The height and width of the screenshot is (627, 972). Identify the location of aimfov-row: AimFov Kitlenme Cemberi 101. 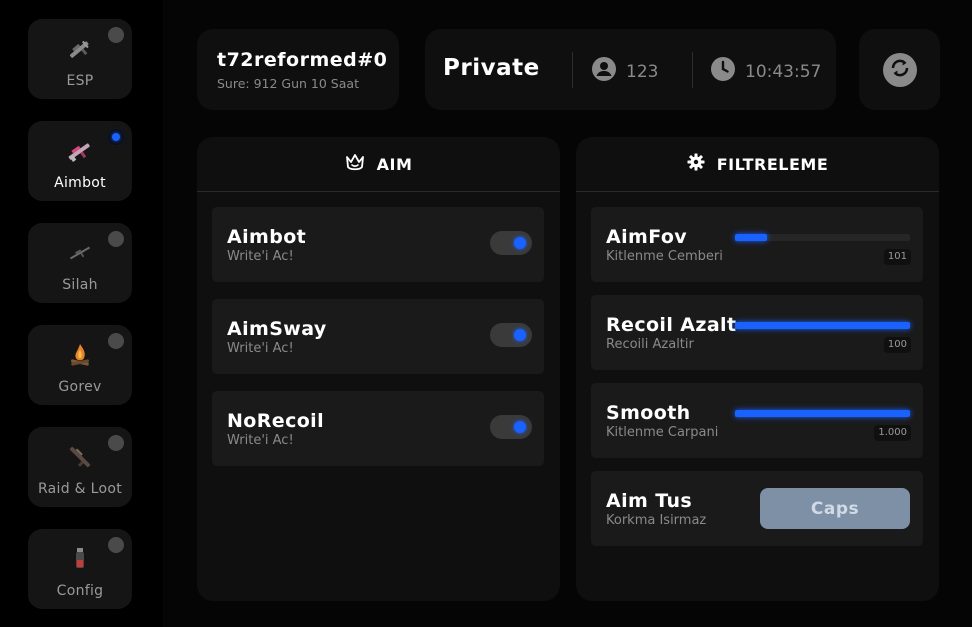
(757, 244).